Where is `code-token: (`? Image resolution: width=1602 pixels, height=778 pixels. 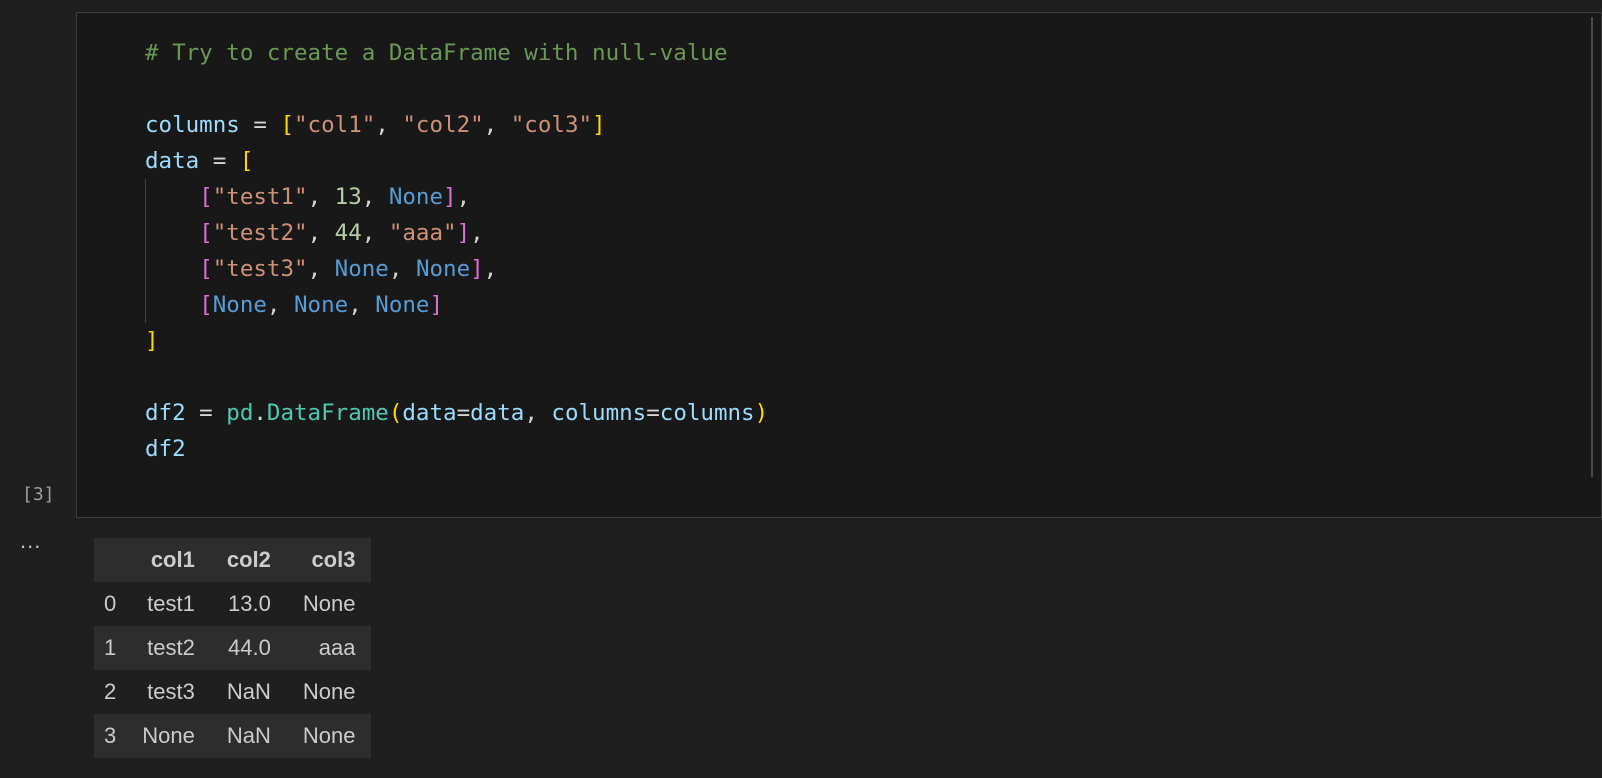 code-token: ( is located at coordinates (395, 413).